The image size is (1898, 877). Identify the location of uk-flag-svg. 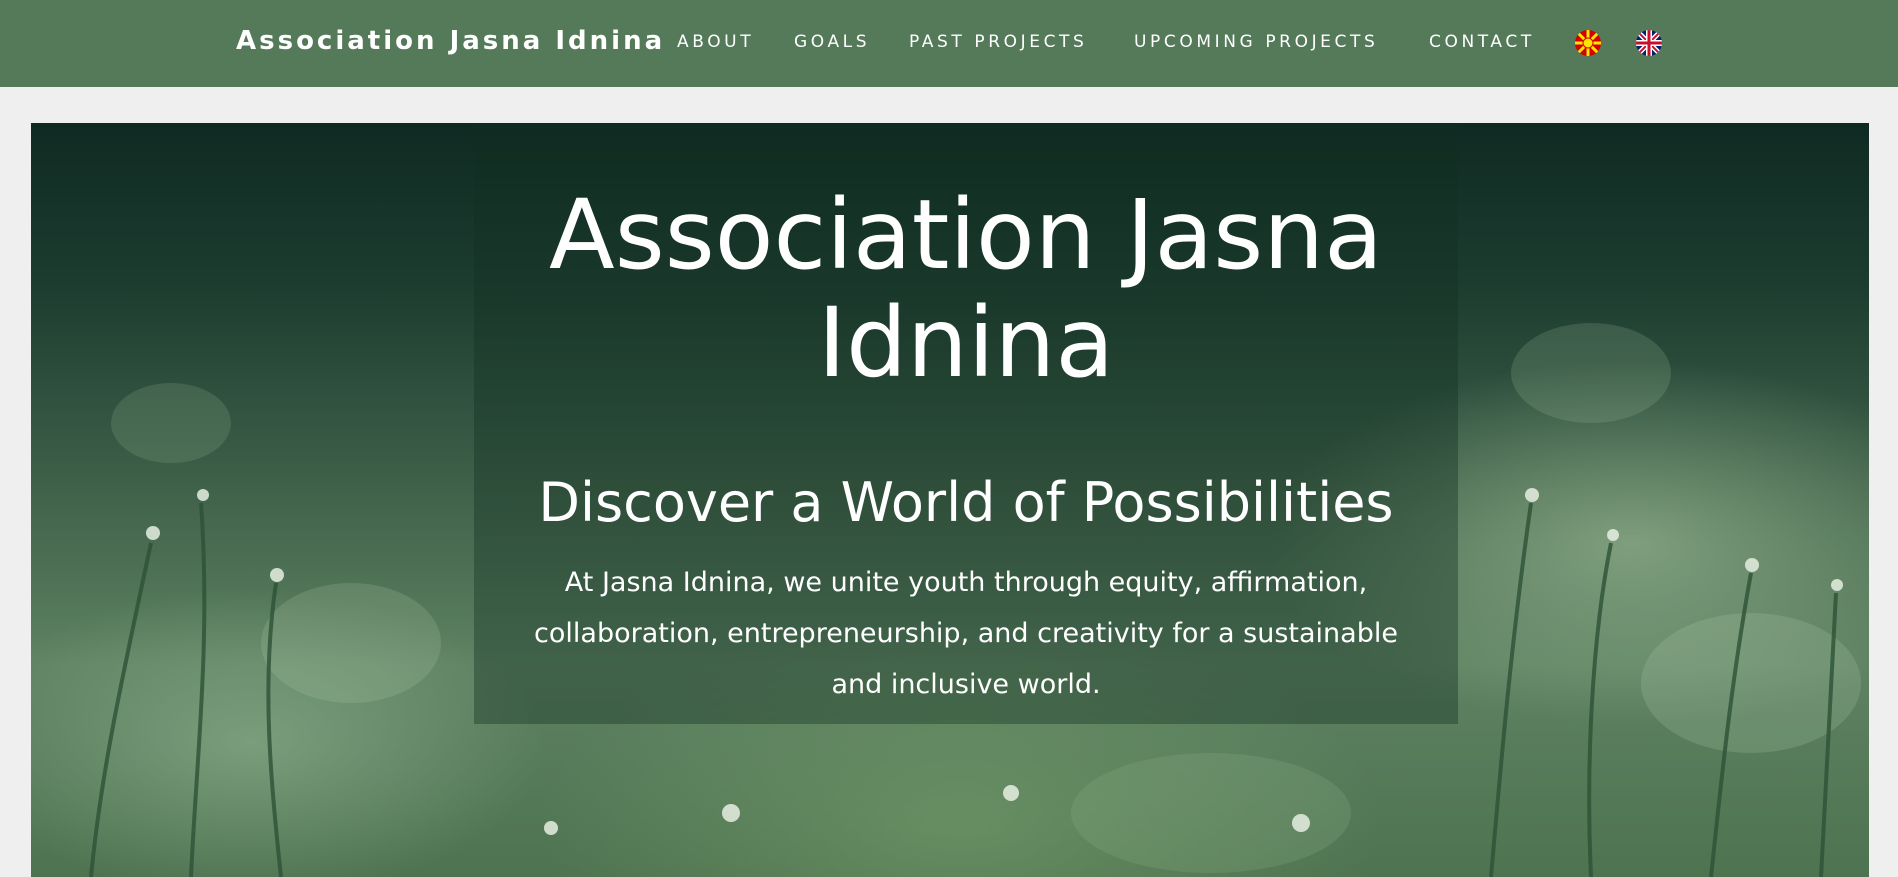
(1649, 43).